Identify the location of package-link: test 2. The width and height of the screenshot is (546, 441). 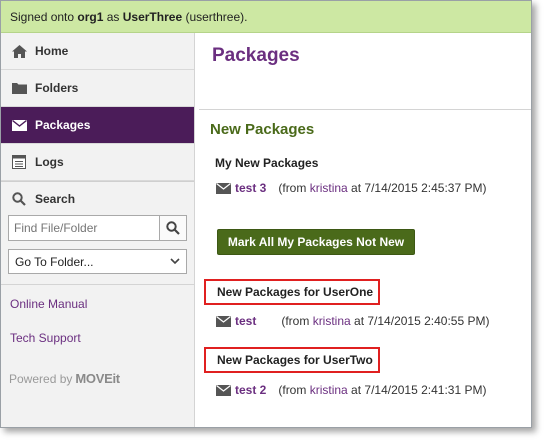
(250, 390).